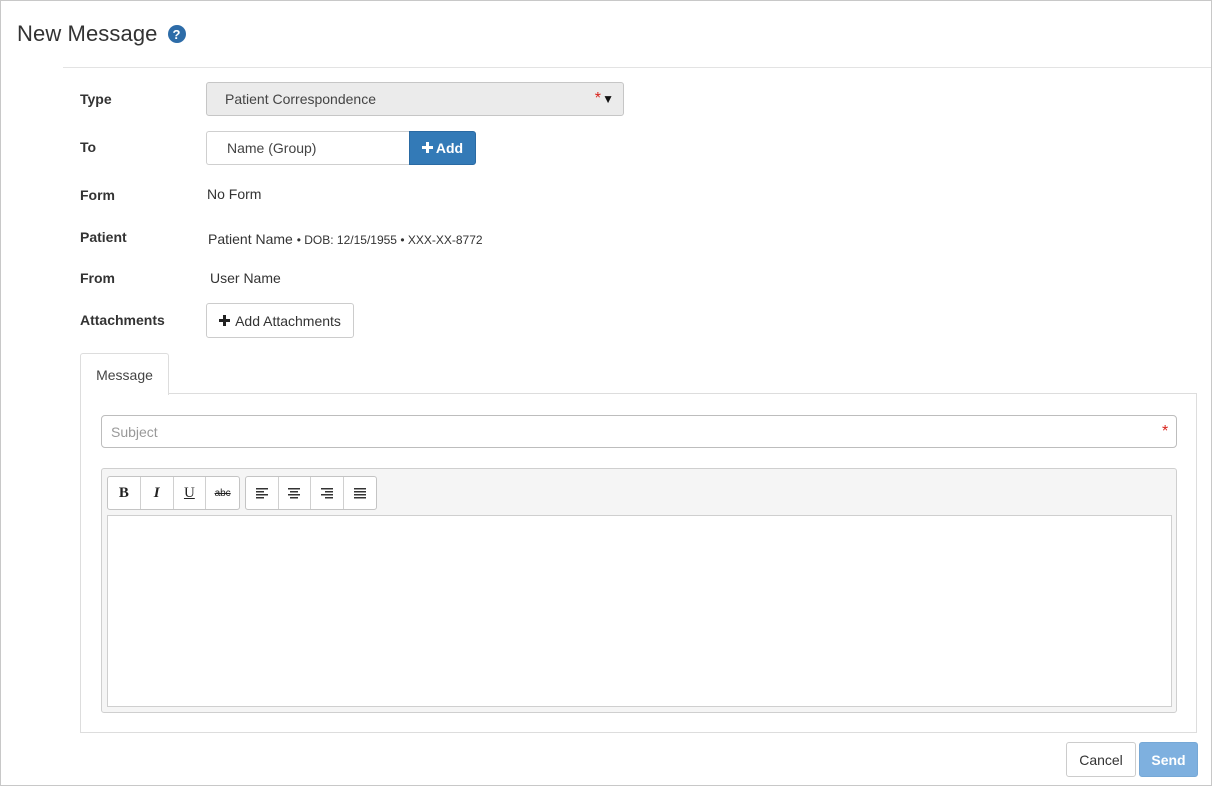  Describe the element at coordinates (608, 99) in the screenshot. I see `caret-down-icon: ▼` at that location.